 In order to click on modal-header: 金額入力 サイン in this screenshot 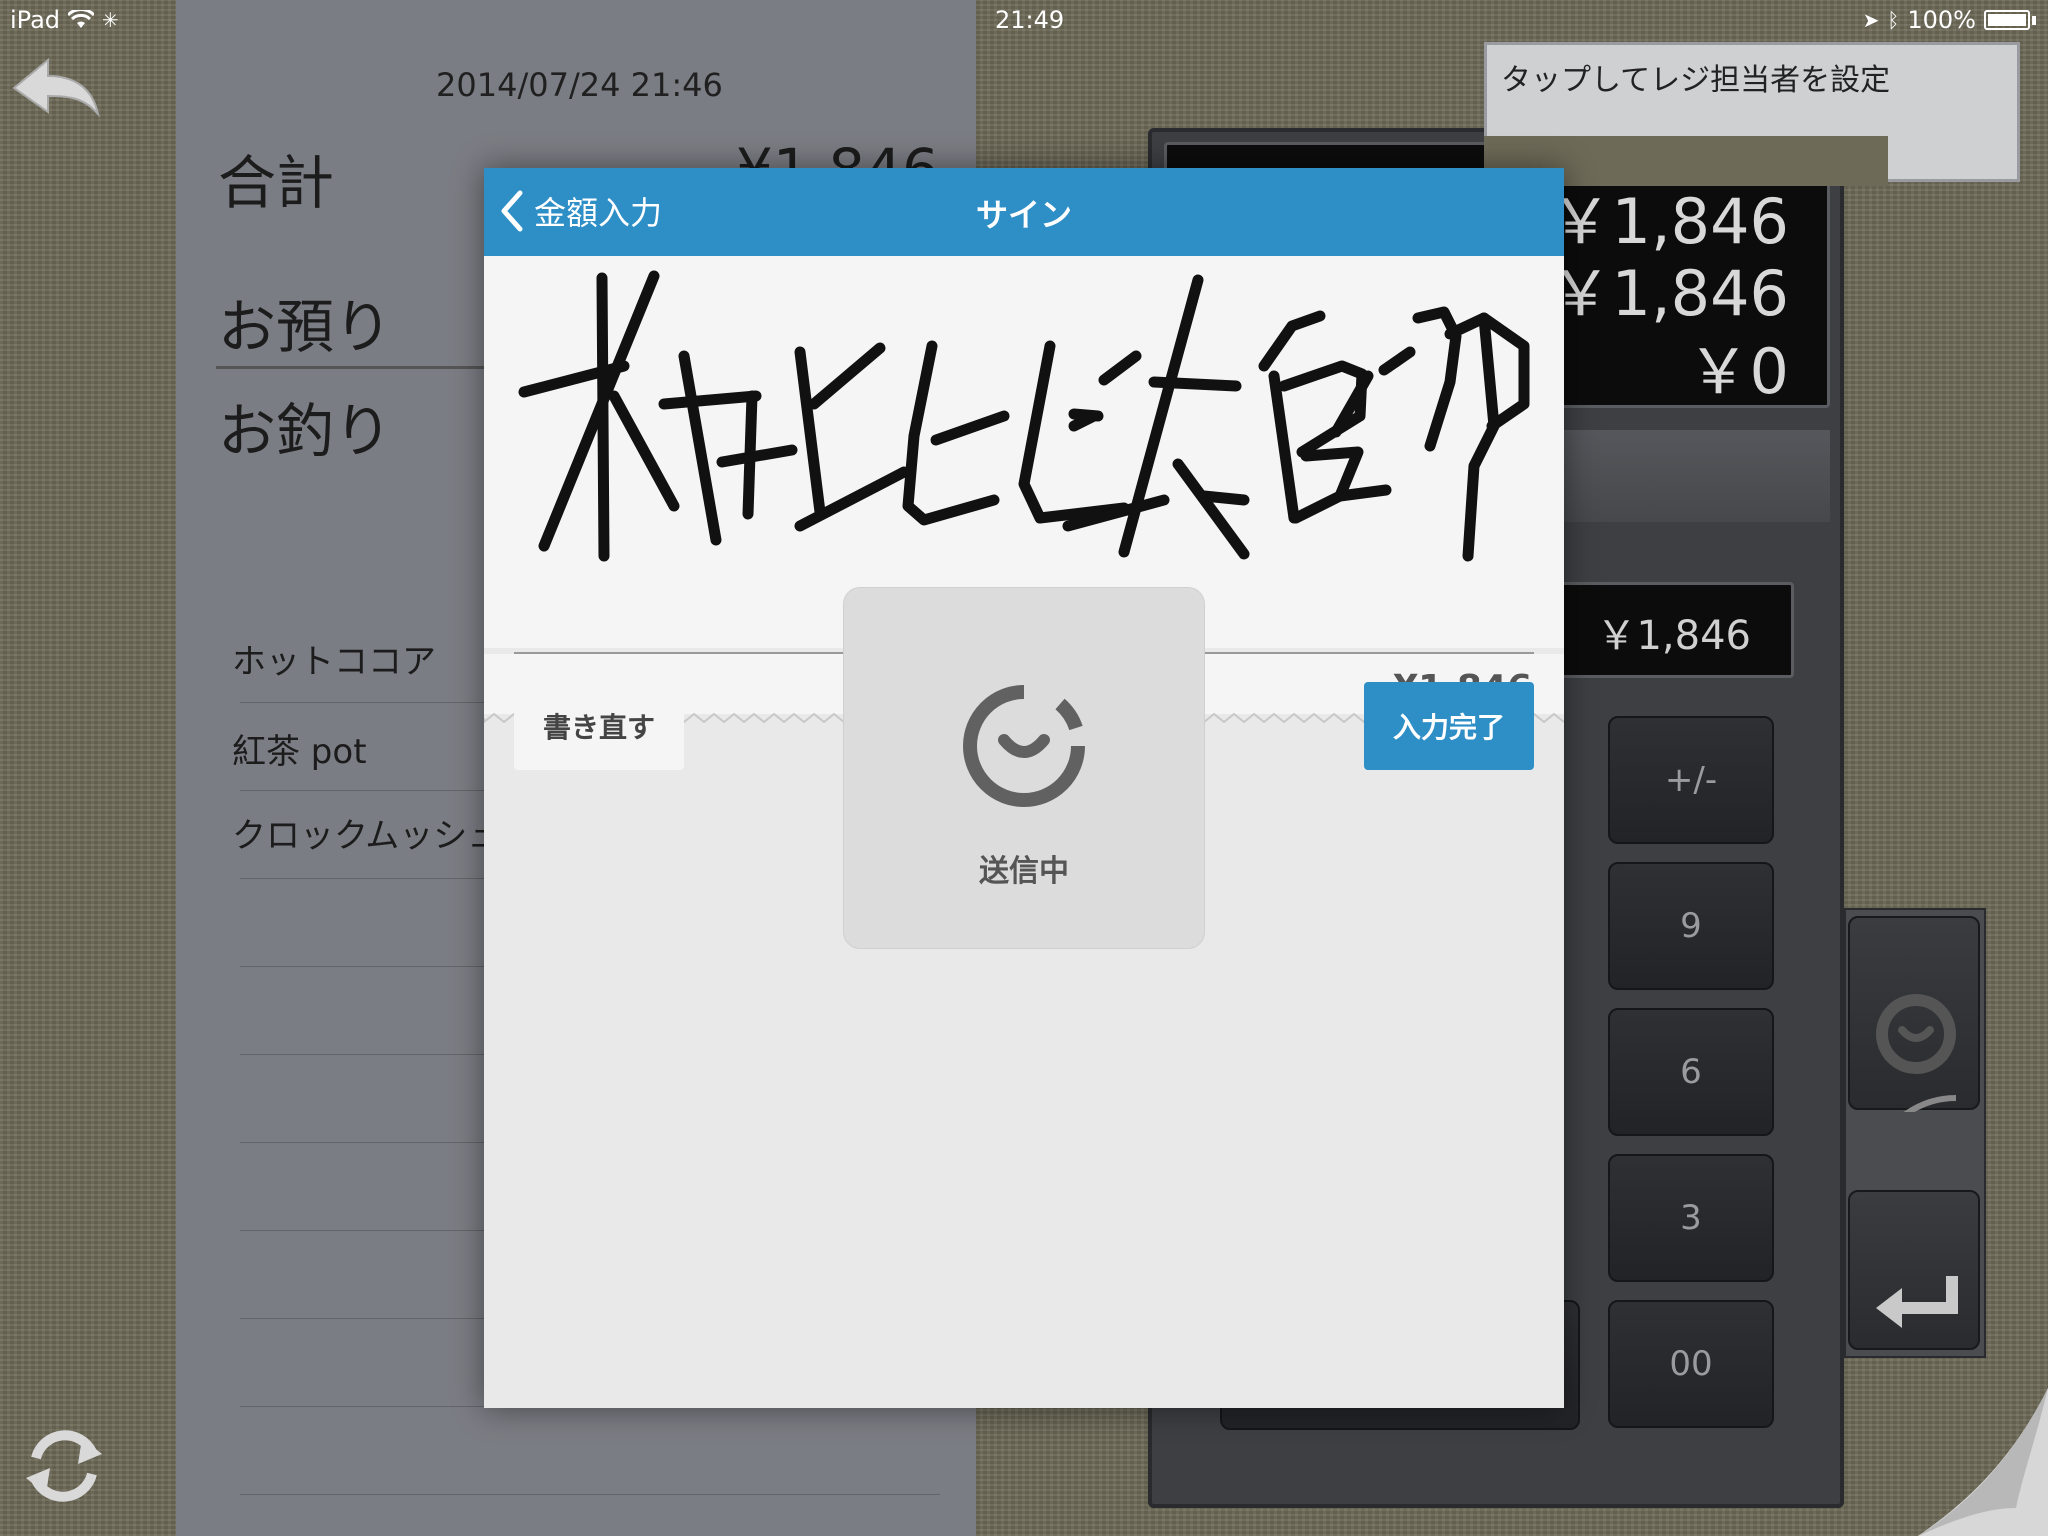, I will do `click(1024, 212)`.